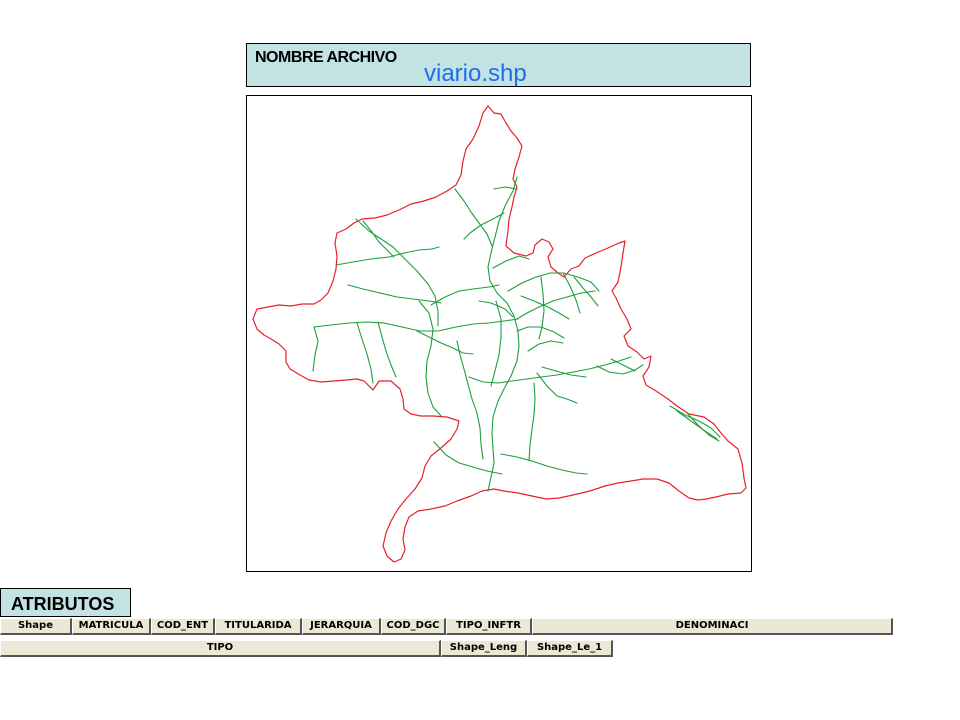 This screenshot has width=960, height=720. Describe the element at coordinates (111, 626) in the screenshot. I see `attribute-column-header: MATRICULA` at that location.